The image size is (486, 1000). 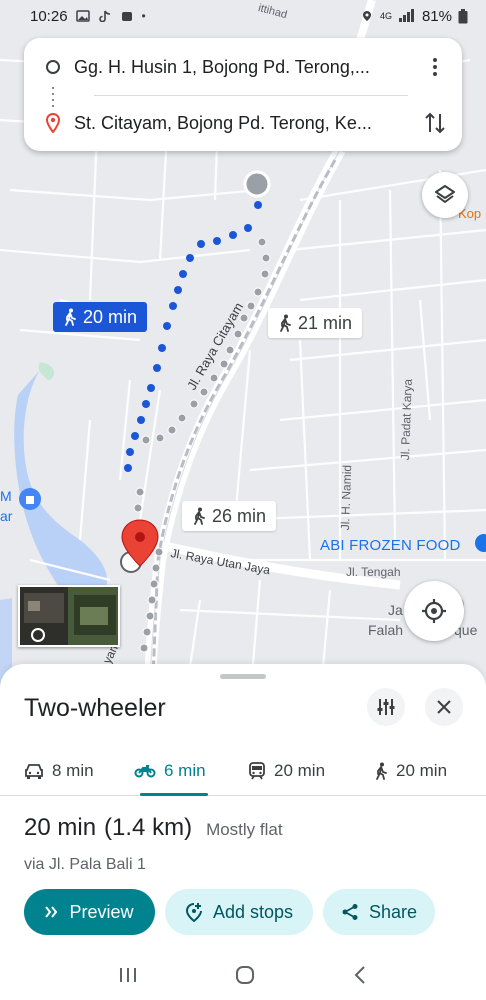 What do you see at coordinates (53, 123) in the screenshot?
I see `destination-pin-icon` at bounding box center [53, 123].